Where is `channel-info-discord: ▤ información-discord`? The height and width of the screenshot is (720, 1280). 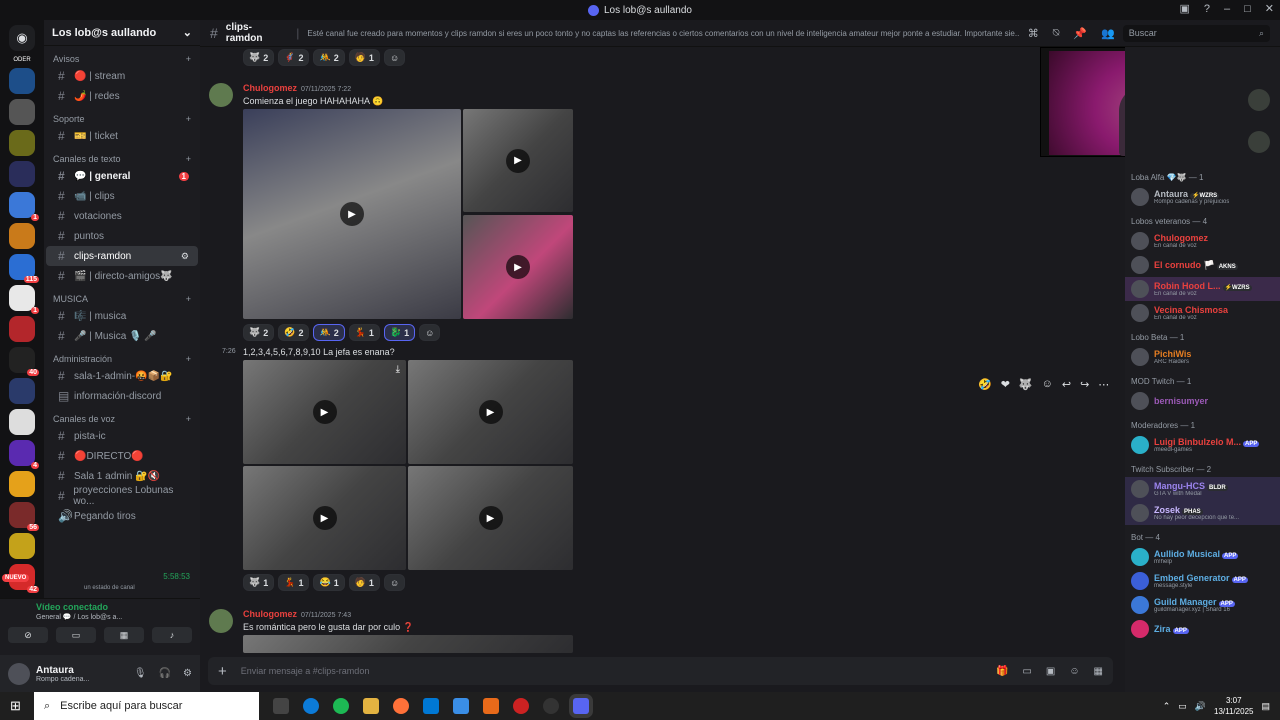 channel-info-discord: ▤ información-discord is located at coordinates (122, 396).